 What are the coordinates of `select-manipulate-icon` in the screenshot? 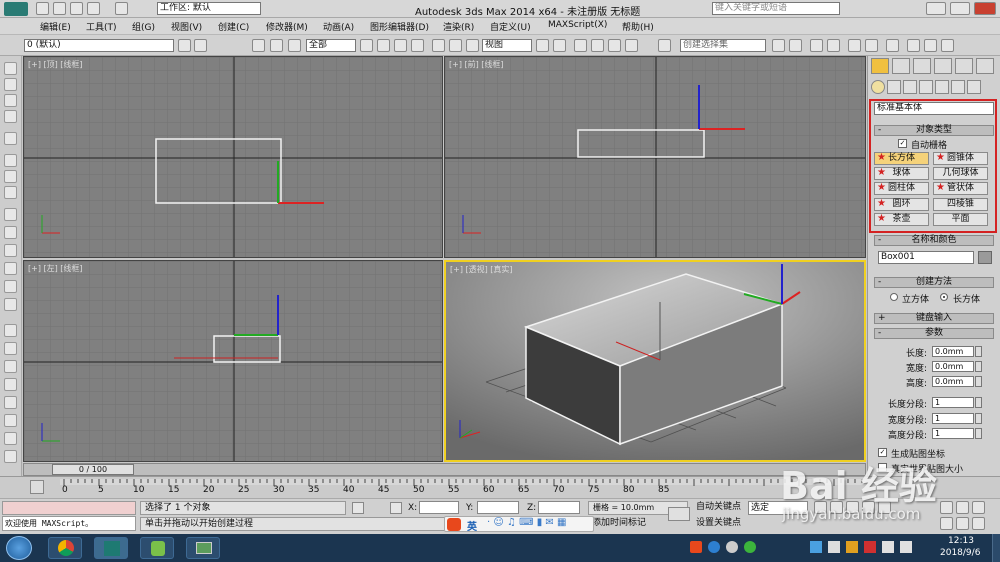 It's located at (559, 45).